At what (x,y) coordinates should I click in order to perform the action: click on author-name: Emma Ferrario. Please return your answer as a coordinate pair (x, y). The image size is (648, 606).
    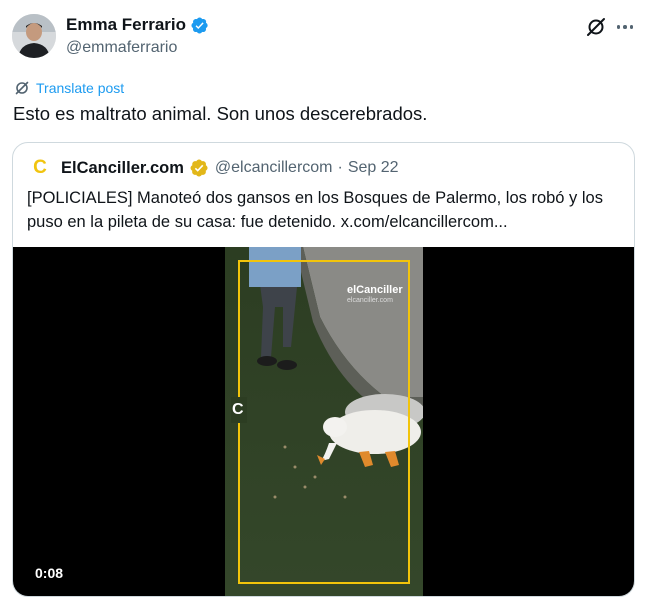
    Looking at the image, I should click on (137, 25).